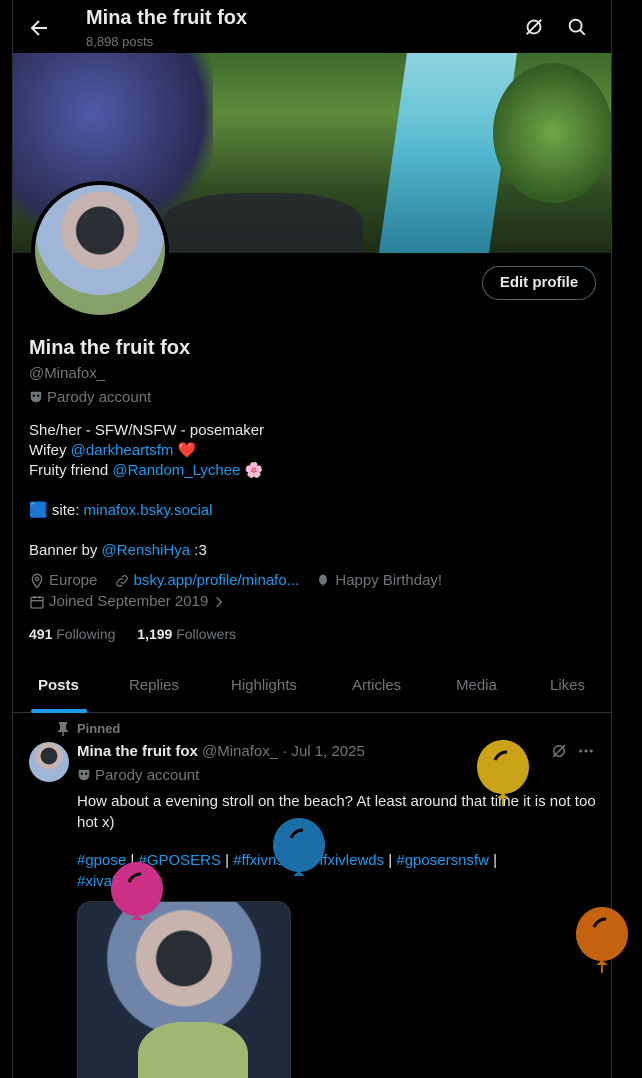 This screenshot has width=642, height=1078. What do you see at coordinates (65, 550) in the screenshot?
I see `bio-banner-label: Banner by` at bounding box center [65, 550].